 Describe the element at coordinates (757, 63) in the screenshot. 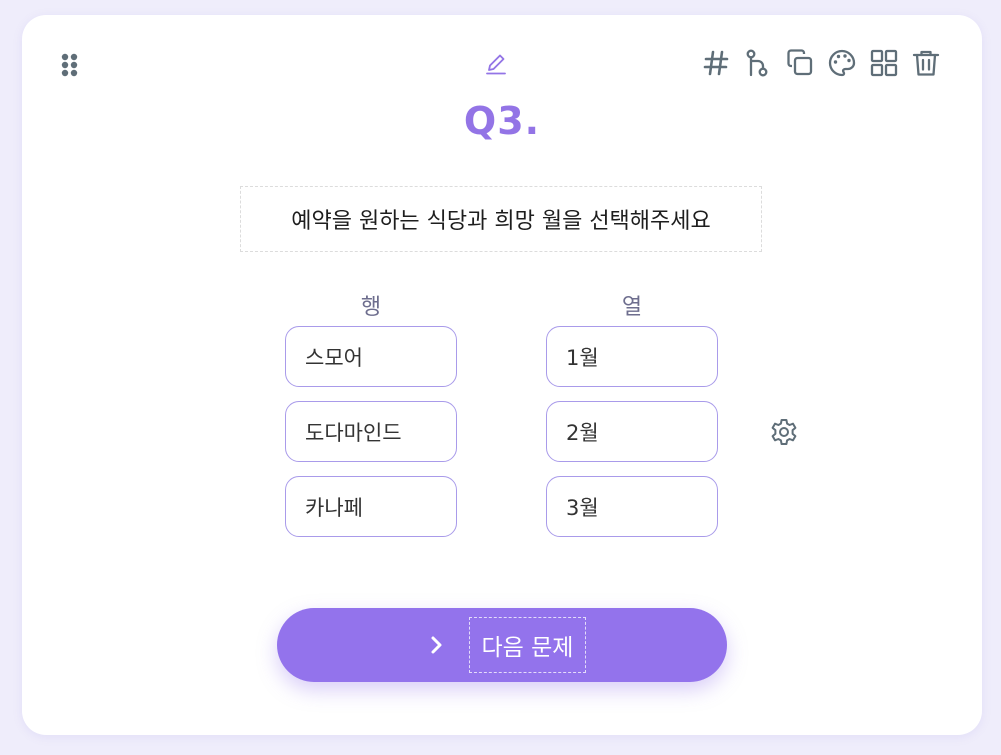

I see `branch-icon` at that location.